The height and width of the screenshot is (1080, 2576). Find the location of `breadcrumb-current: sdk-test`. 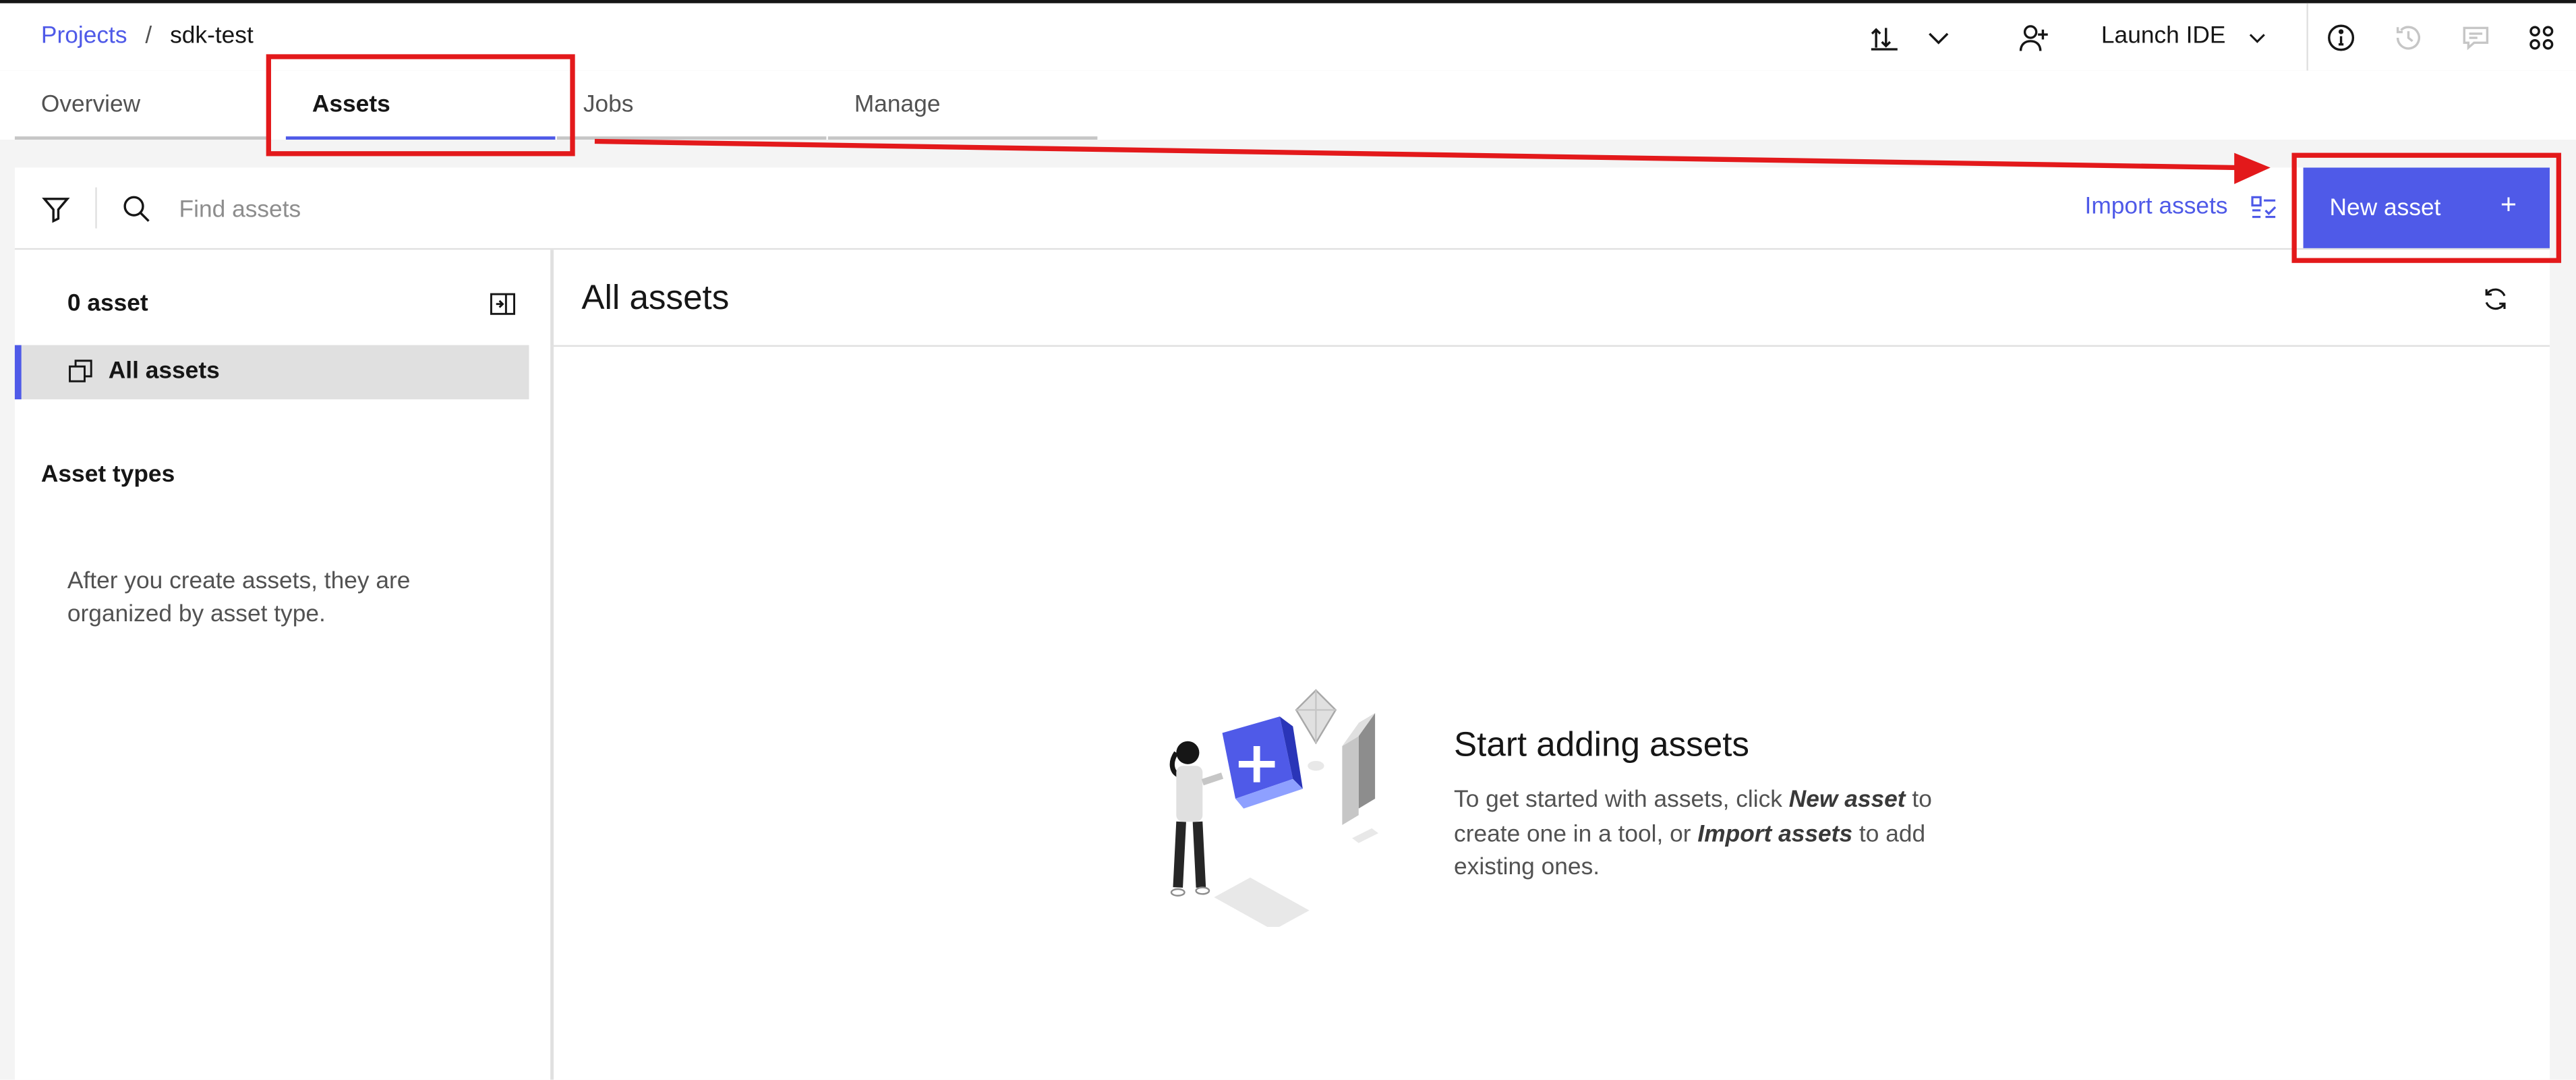

breadcrumb-current: sdk-test is located at coordinates (212, 36).